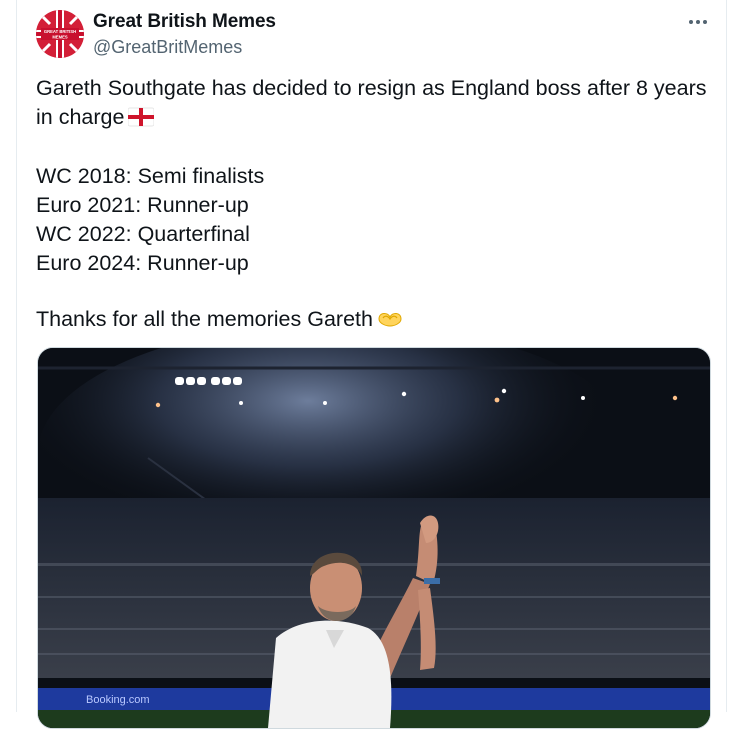 Image resolution: width=750 pixels, height=729 pixels. What do you see at coordinates (376, 321) in the screenshot?
I see `tweet-closing: Thanks for all the memories Gareth` at bounding box center [376, 321].